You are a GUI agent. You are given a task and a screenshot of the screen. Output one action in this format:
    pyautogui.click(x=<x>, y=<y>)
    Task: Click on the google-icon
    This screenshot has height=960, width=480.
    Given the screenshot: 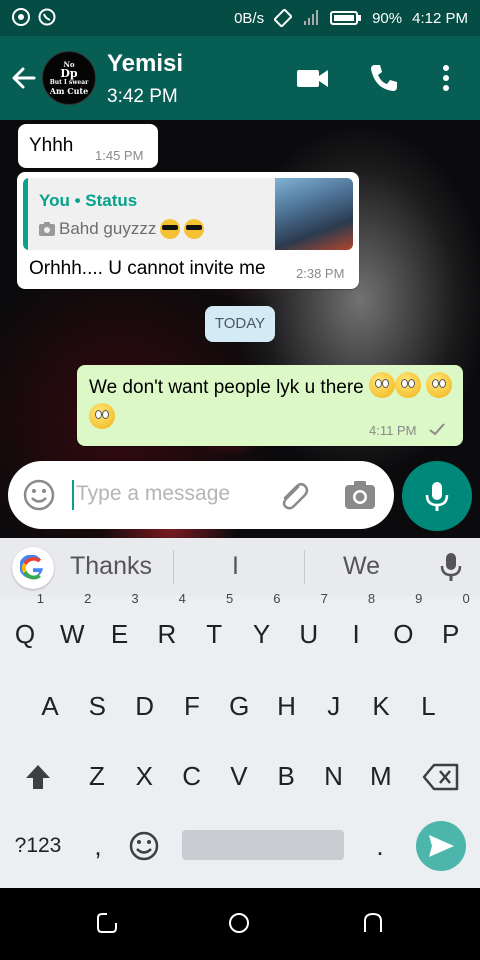 What is the action you would take?
    pyautogui.click(x=33, y=568)
    